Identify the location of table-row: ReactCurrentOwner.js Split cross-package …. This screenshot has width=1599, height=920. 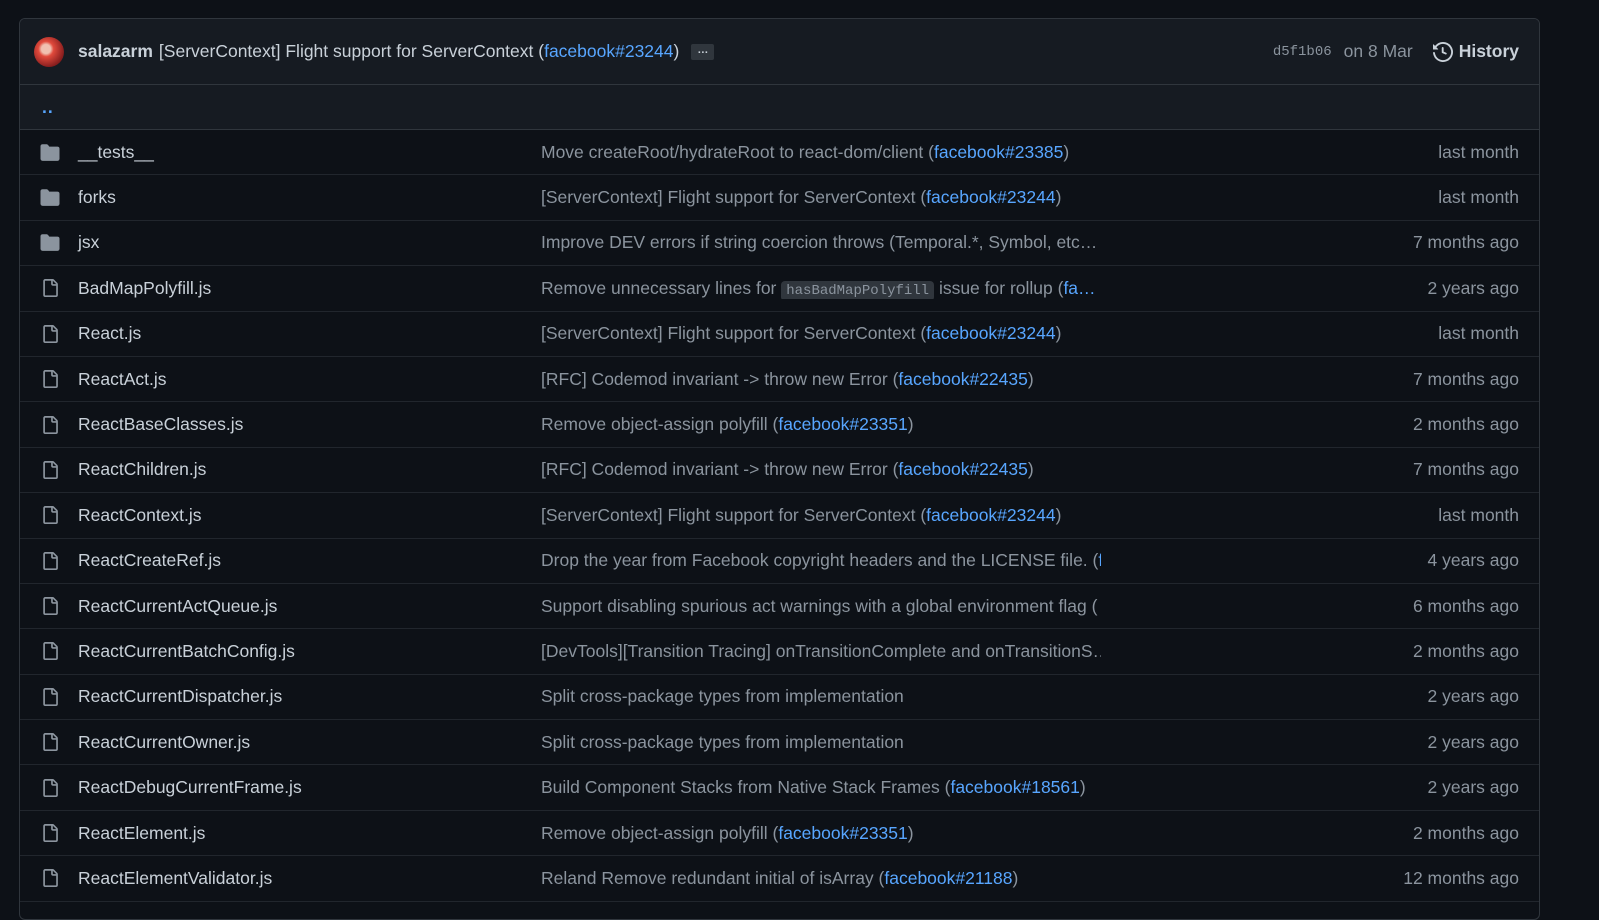
(779, 743).